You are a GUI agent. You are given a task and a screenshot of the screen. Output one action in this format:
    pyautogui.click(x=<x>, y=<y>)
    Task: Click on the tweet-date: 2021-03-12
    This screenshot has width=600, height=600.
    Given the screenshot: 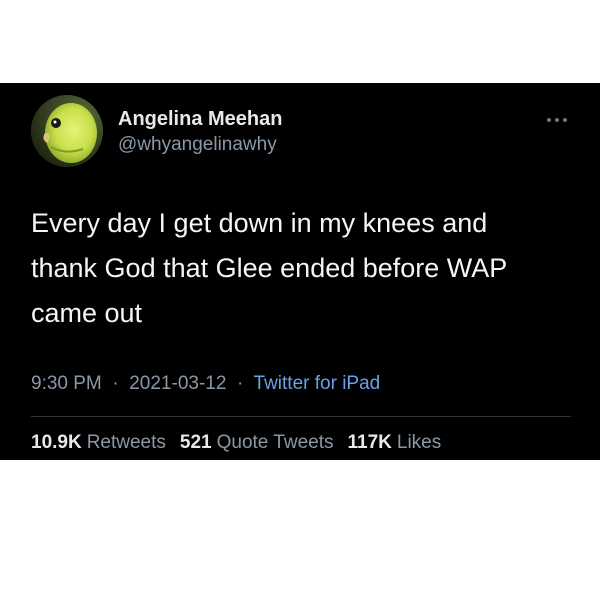 What is the action you would take?
    pyautogui.click(x=177, y=383)
    